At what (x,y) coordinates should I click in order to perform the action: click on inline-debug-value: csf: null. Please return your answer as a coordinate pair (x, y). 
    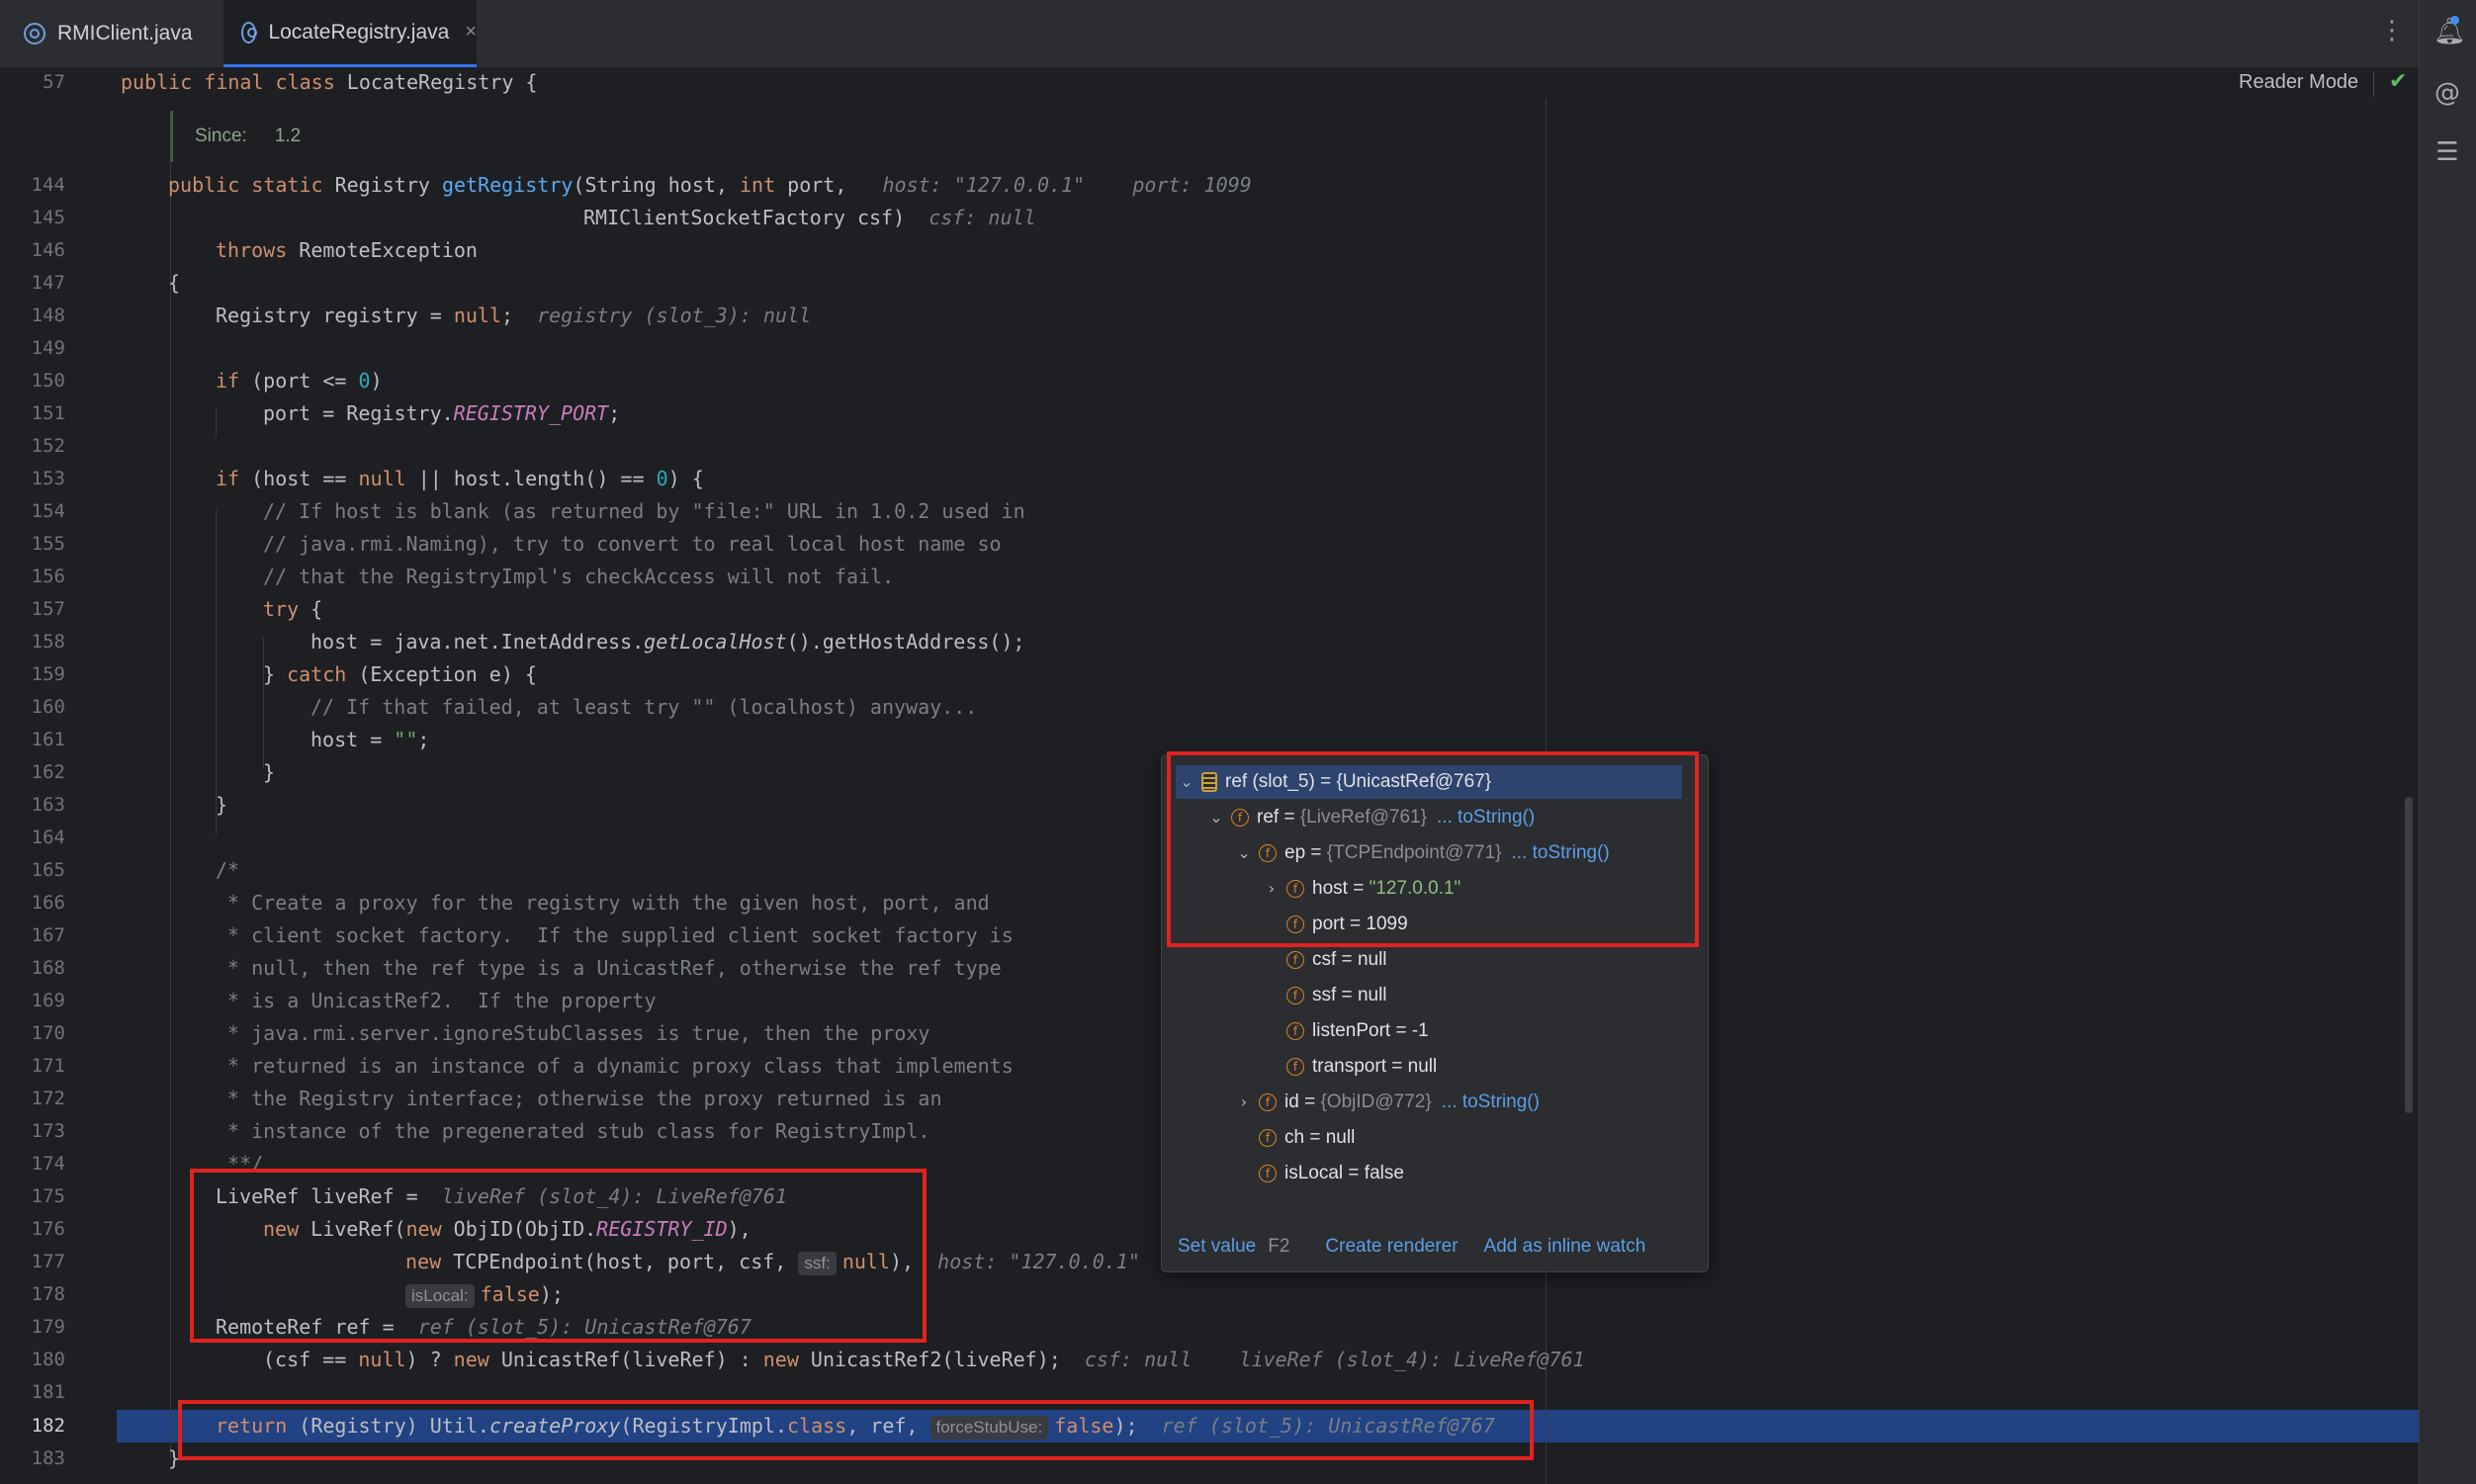
    Looking at the image, I should click on (1138, 1359).